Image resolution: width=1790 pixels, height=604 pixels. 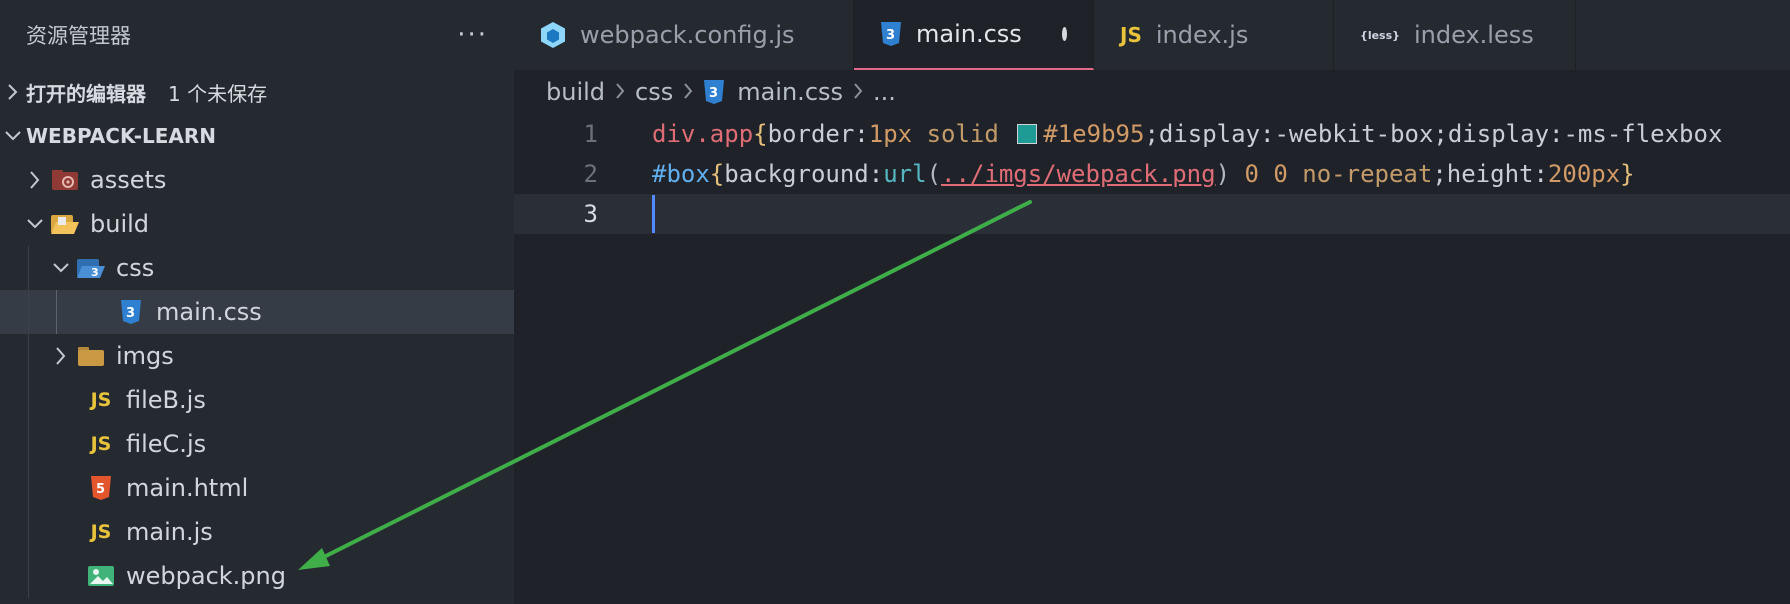 What do you see at coordinates (575, 92) in the screenshot?
I see `breadcrumb-item-build: build` at bounding box center [575, 92].